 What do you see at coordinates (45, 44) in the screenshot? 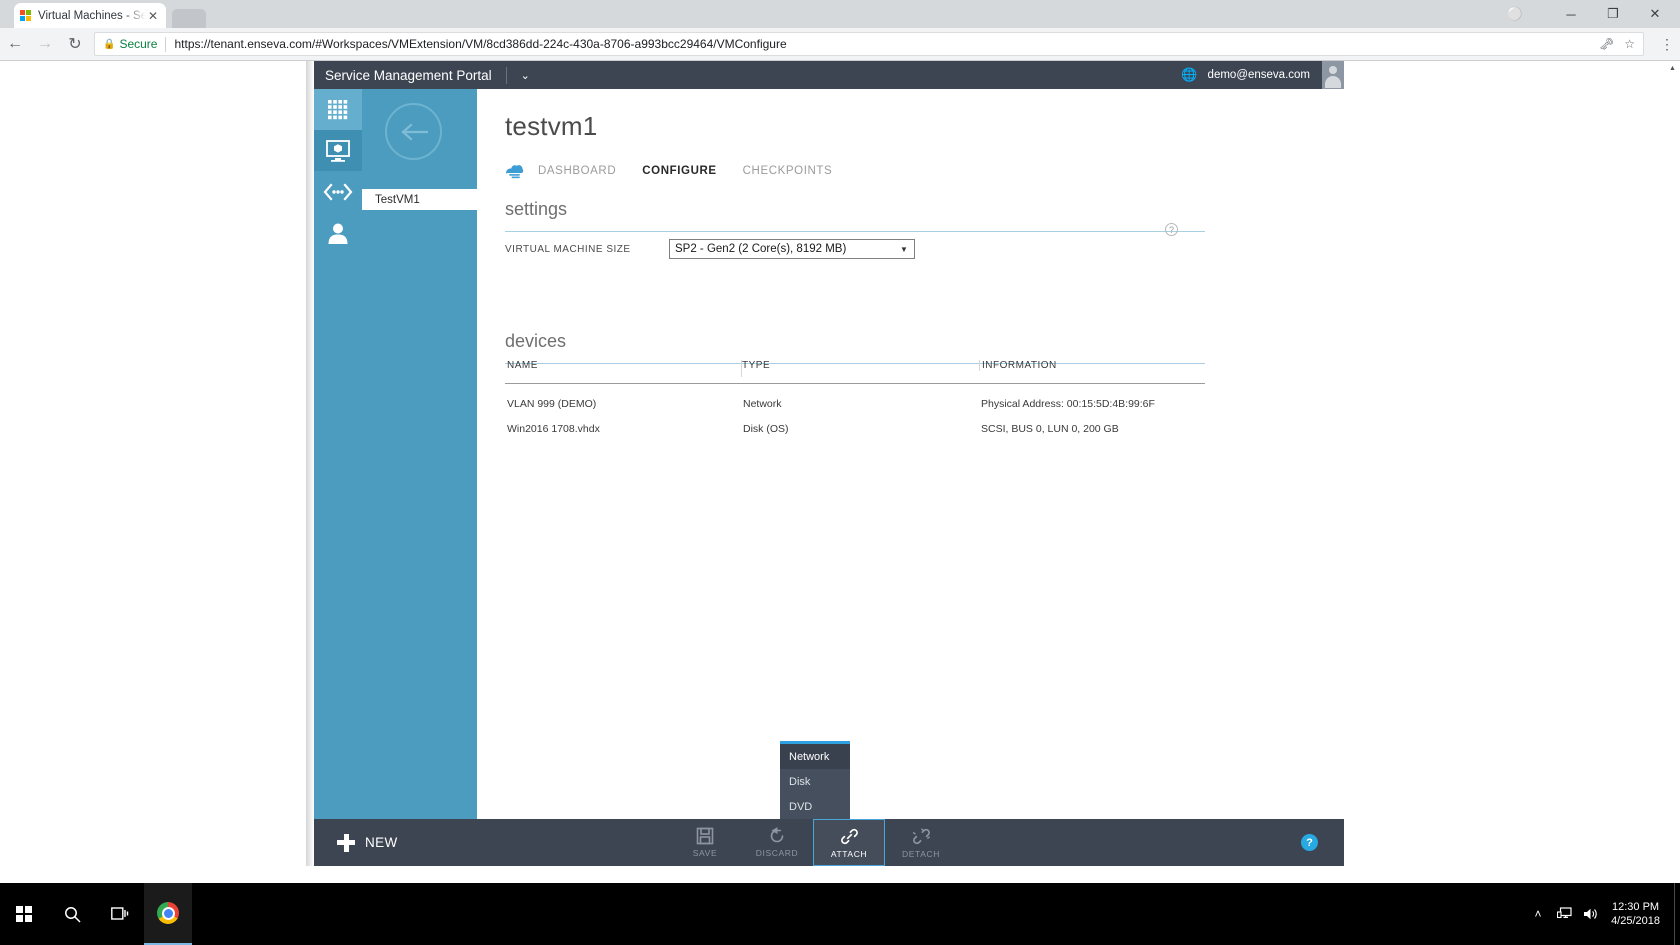
I see `forward-icon: →` at bounding box center [45, 44].